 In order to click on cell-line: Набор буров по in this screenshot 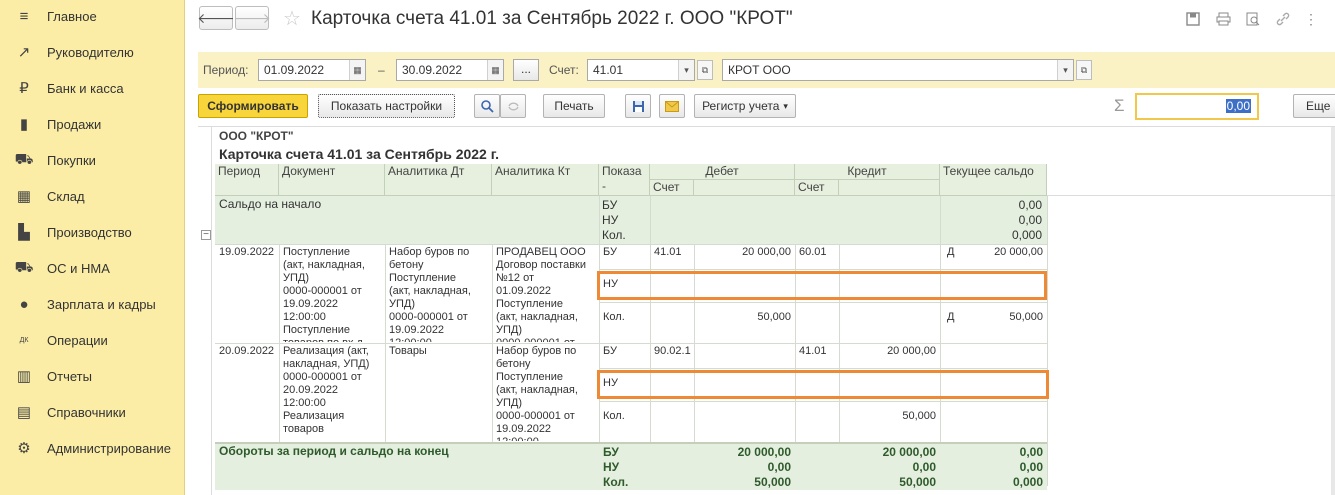, I will do `click(536, 351)`.